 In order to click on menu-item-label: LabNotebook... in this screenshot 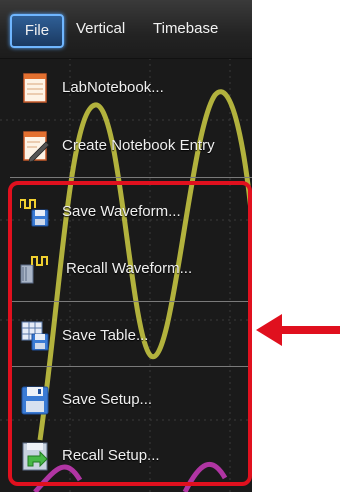, I will do `click(113, 87)`.